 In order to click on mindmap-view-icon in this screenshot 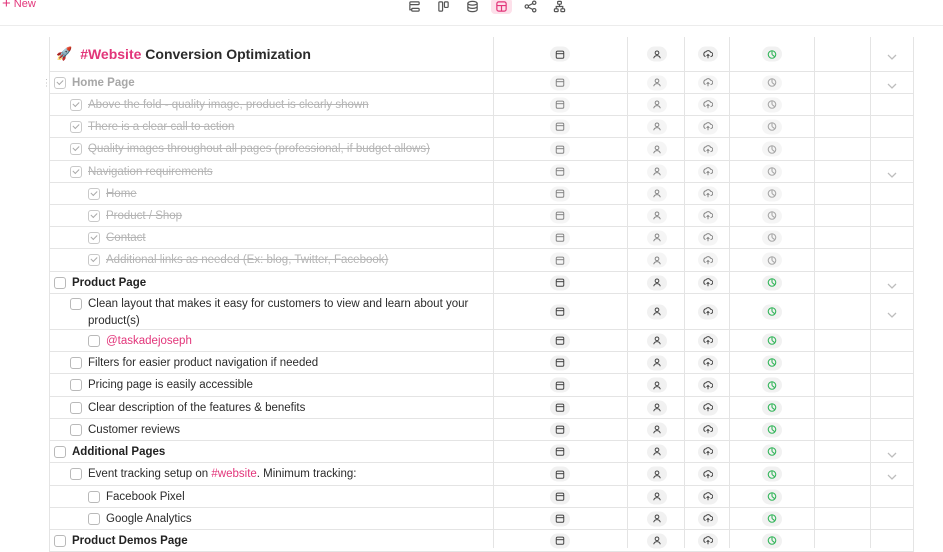, I will do `click(530, 7)`.